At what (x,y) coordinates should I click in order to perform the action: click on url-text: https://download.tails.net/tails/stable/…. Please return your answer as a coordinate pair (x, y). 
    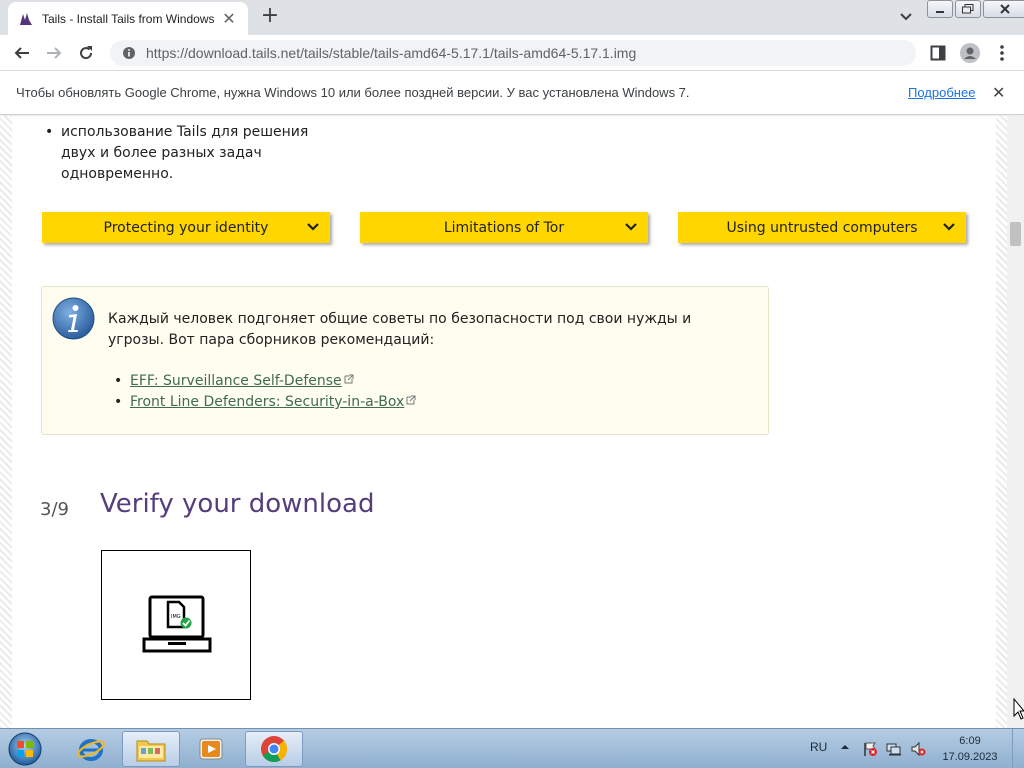
    Looking at the image, I should click on (391, 53).